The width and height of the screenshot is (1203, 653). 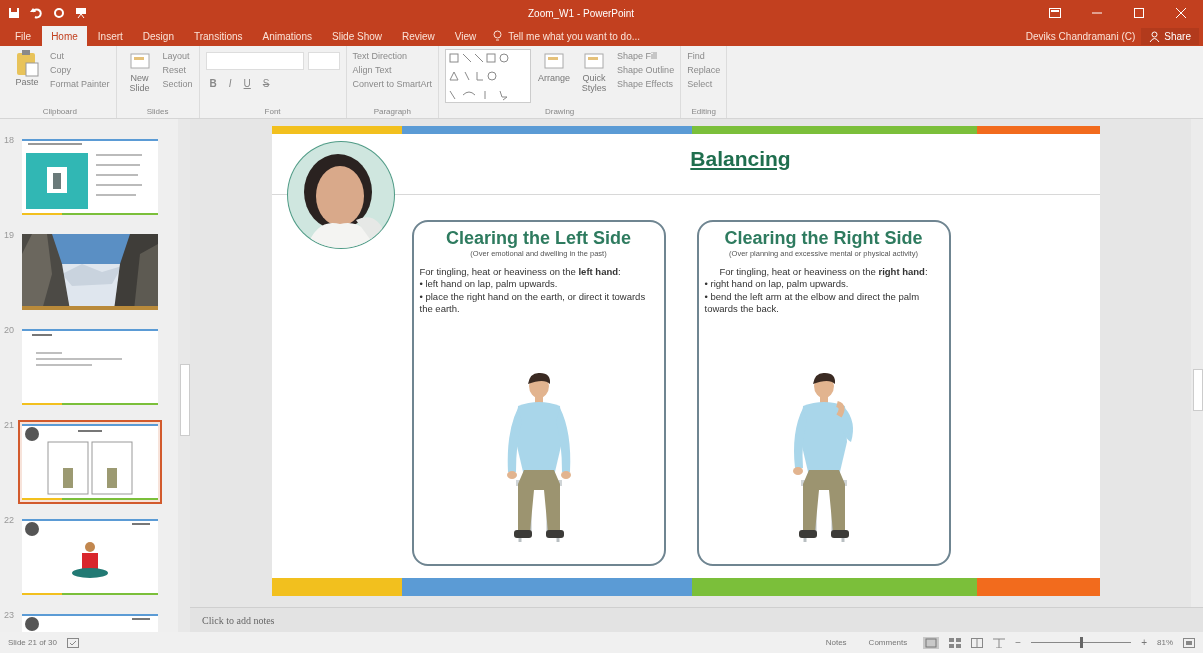 What do you see at coordinates (520, 272) in the screenshot?
I see `card-text: For tingling, heat or heaviness on the left hand:` at bounding box center [520, 272].